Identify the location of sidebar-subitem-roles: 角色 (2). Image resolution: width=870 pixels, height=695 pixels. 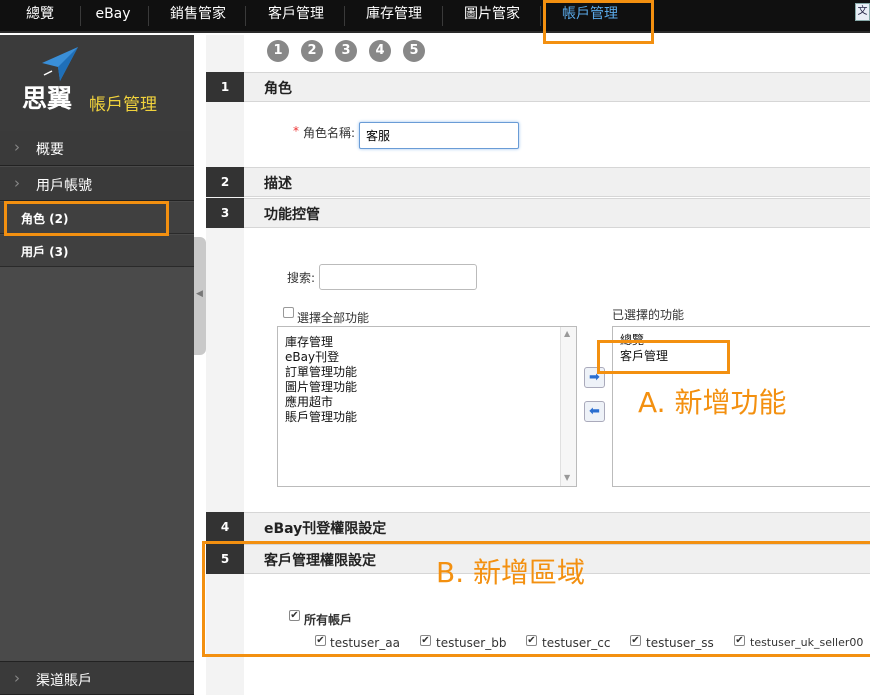
(97, 218).